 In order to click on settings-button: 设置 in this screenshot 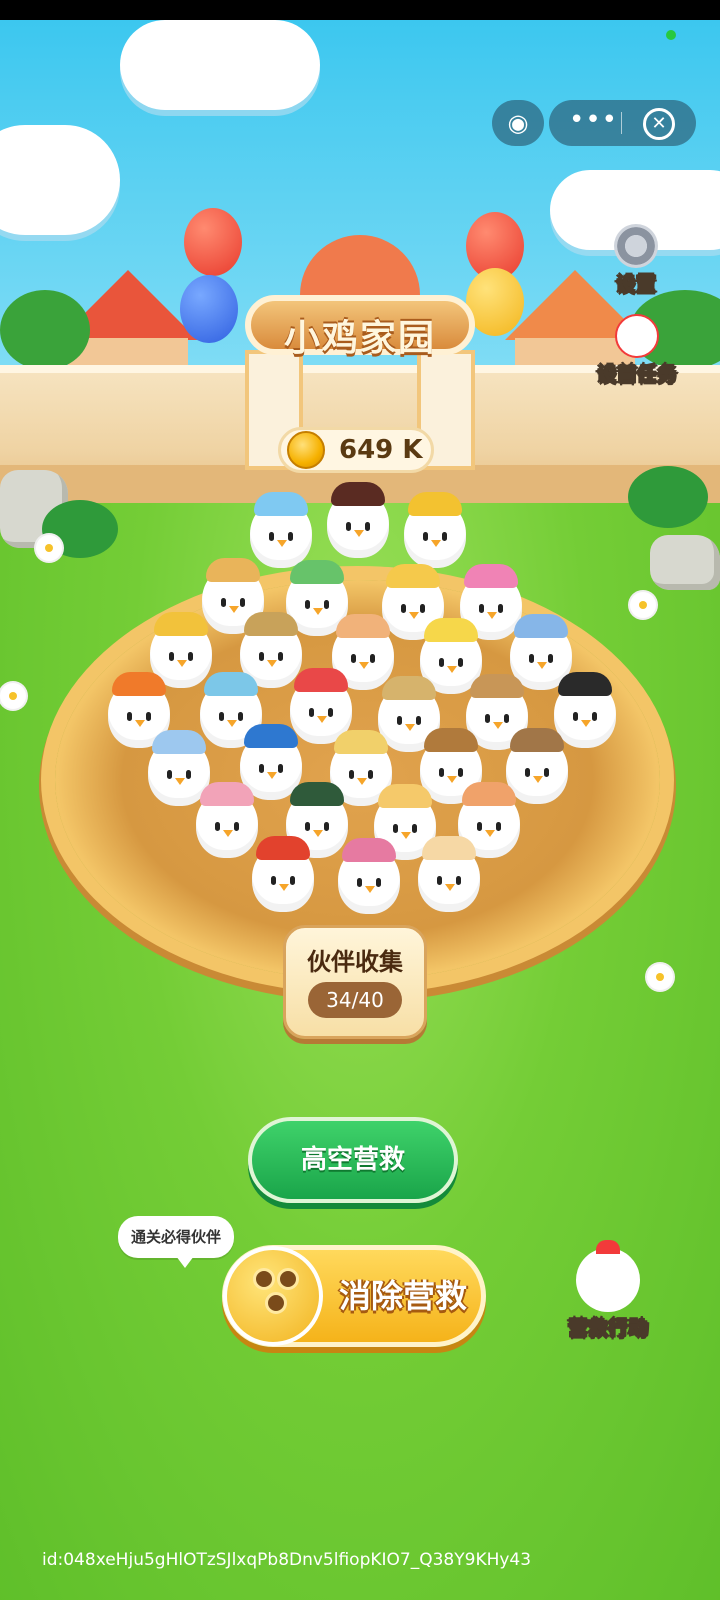, I will do `click(636, 260)`.